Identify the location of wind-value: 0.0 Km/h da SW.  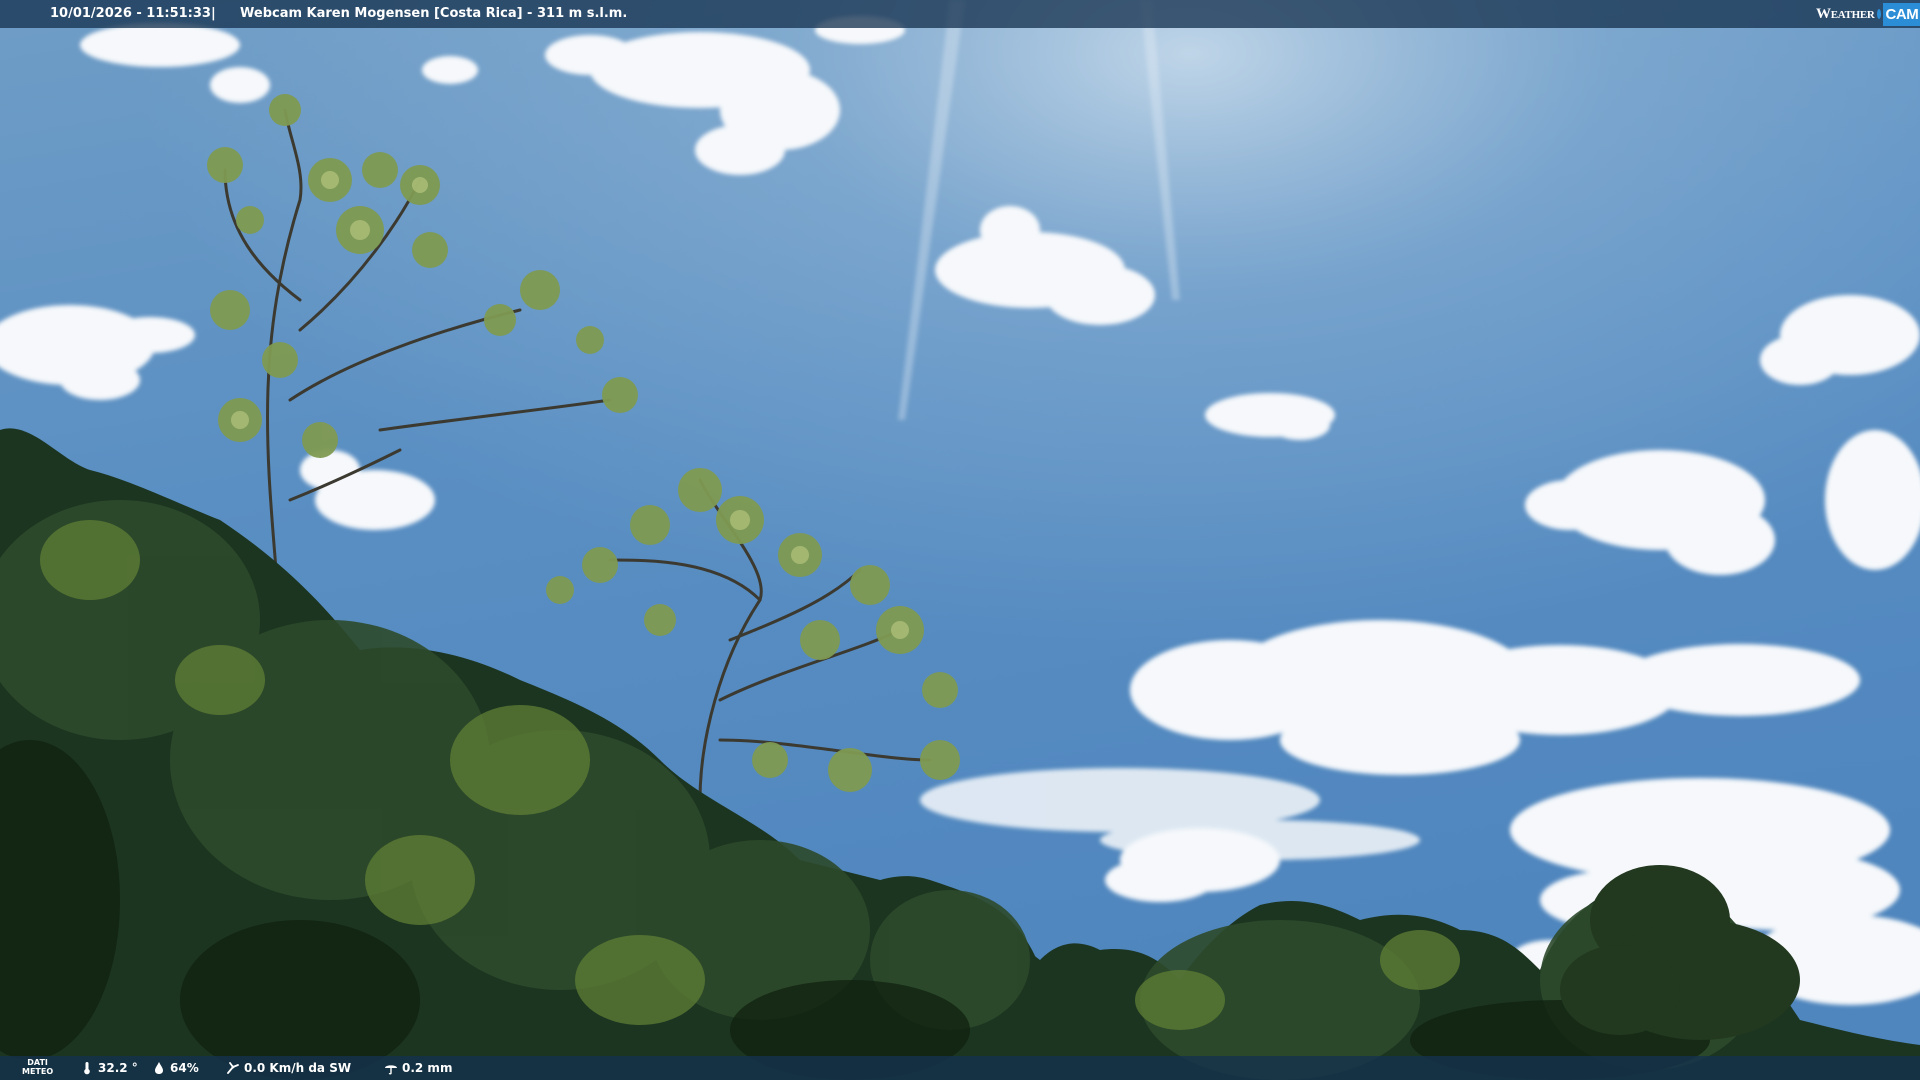
(298, 1068).